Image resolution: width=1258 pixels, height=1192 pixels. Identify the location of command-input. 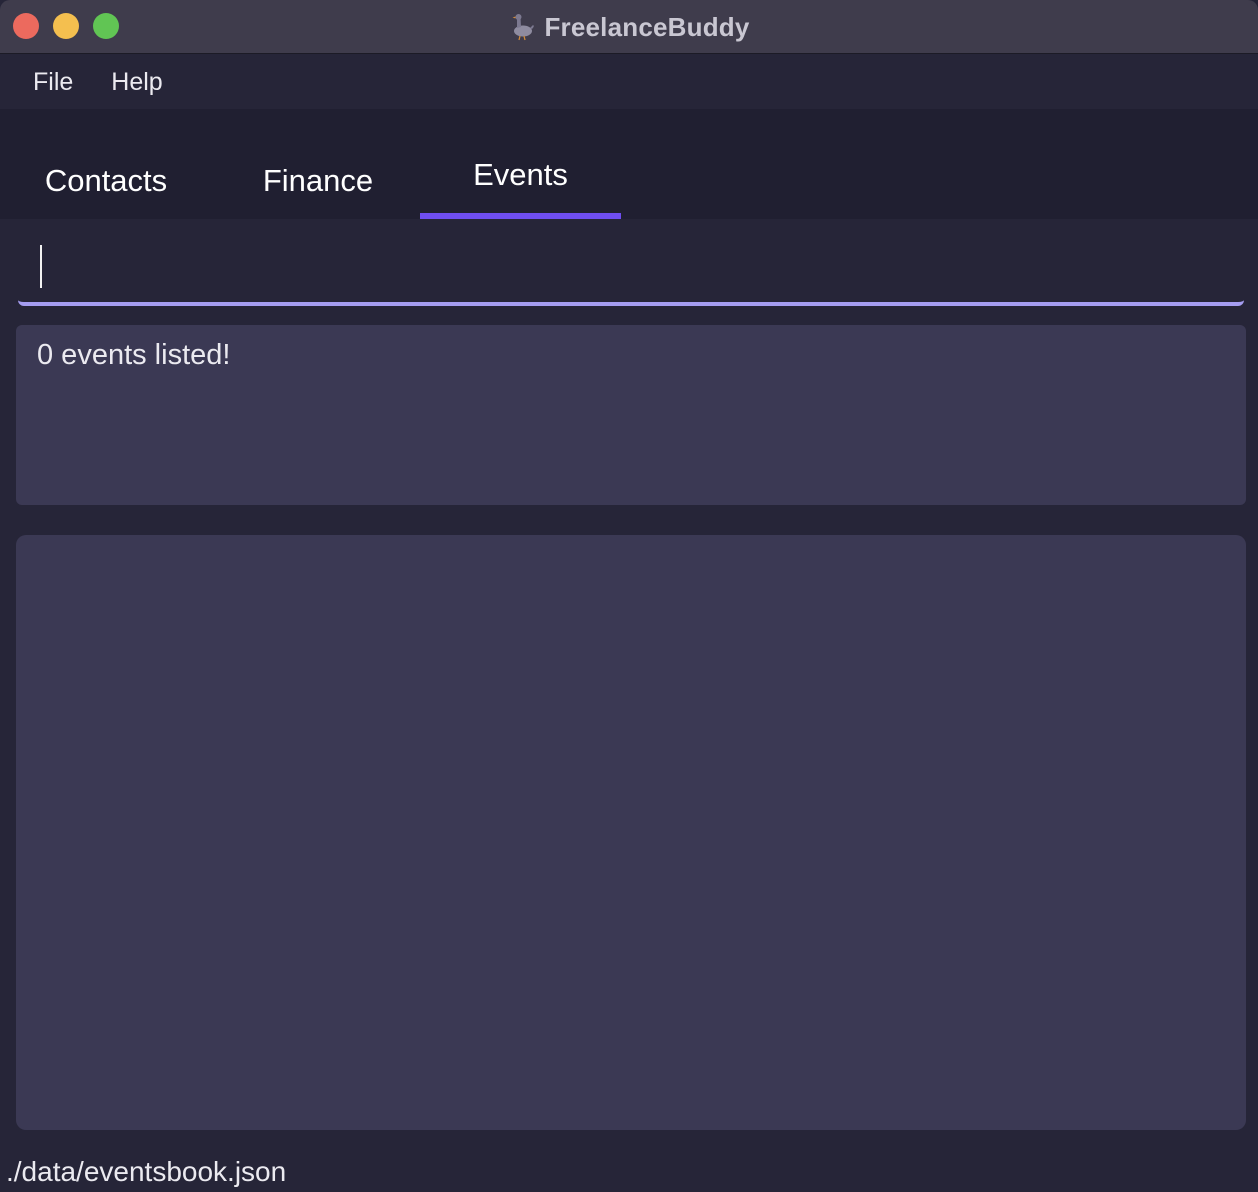
(628, 267).